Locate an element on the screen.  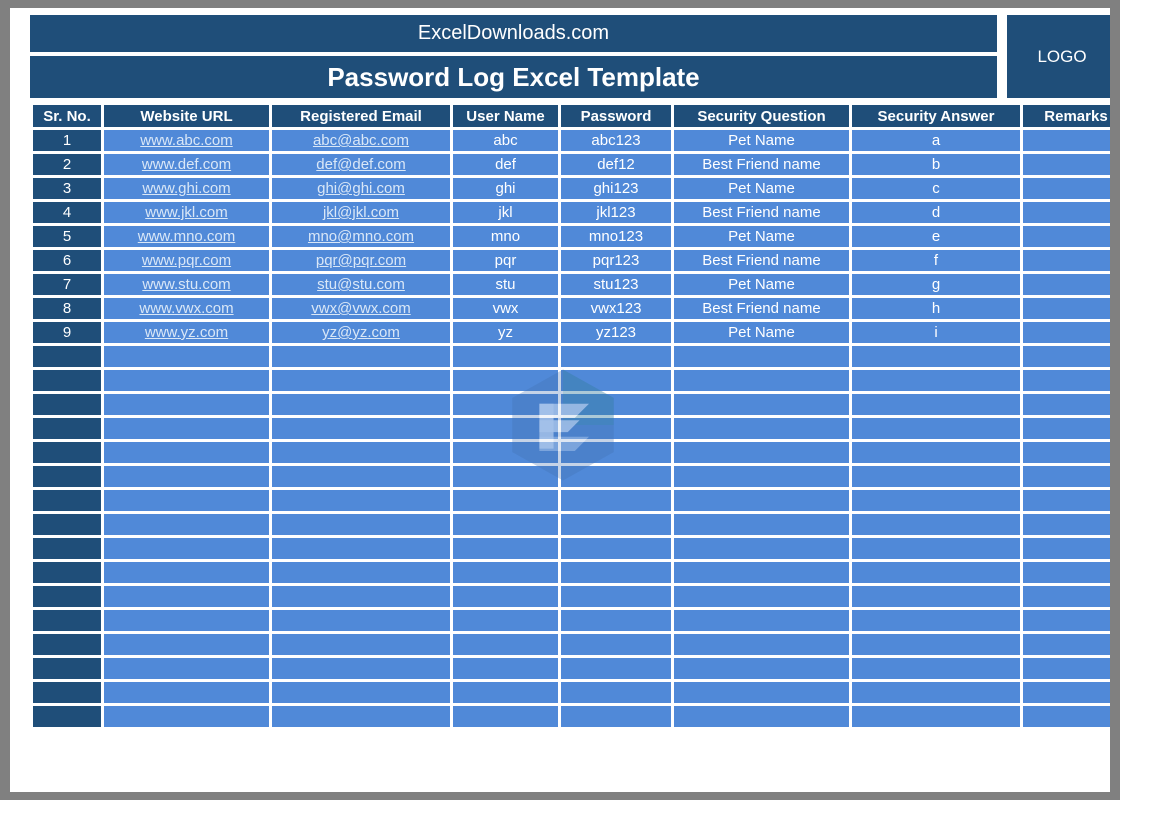
cell-registered-email: def@def.com is located at coordinates (361, 164).